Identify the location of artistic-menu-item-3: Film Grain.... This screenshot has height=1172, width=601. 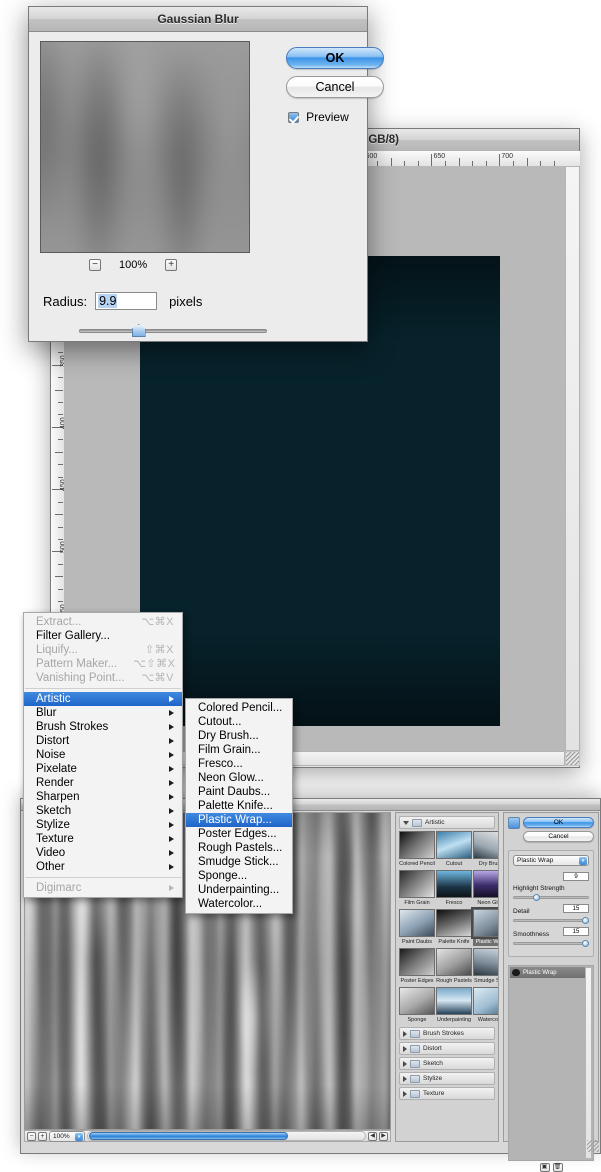
(239, 750).